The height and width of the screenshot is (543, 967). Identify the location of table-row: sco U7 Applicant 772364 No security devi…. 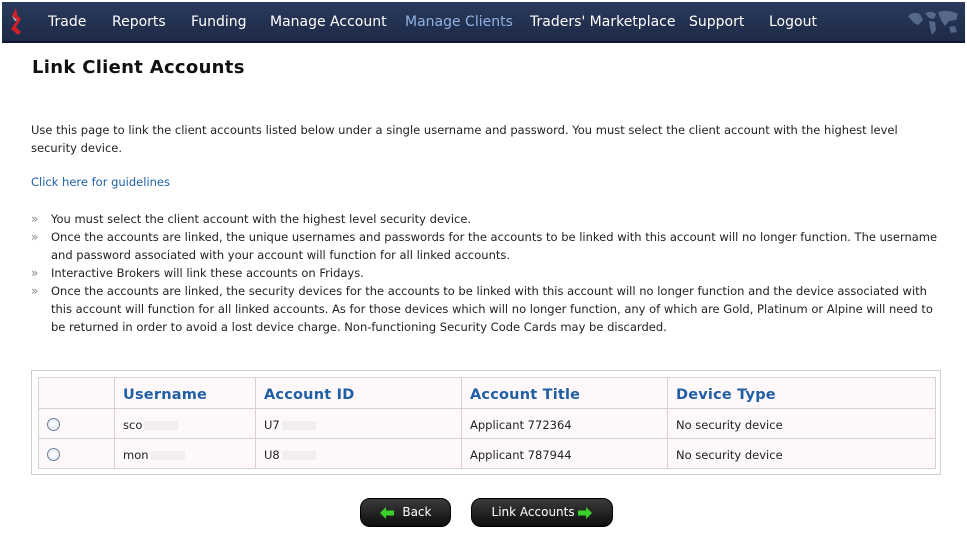
(487, 423).